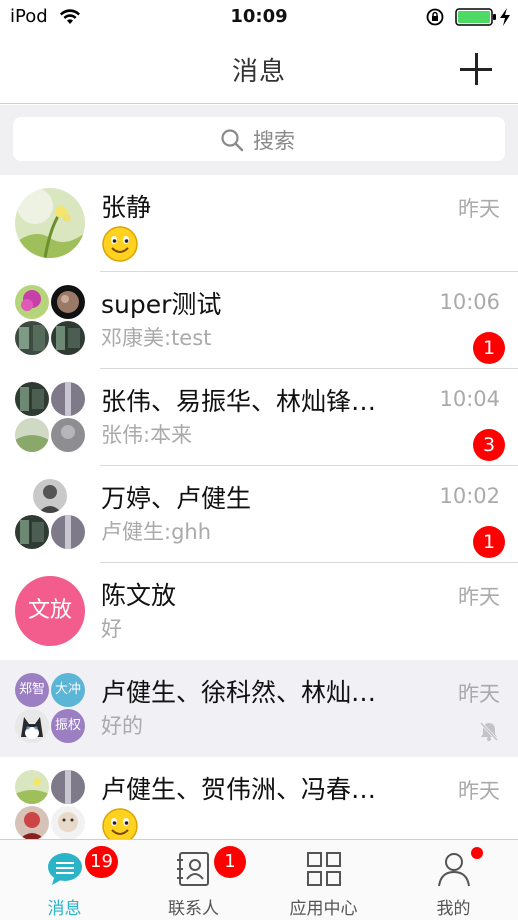  Describe the element at coordinates (475, 17) in the screenshot. I see `battery-icon` at that location.